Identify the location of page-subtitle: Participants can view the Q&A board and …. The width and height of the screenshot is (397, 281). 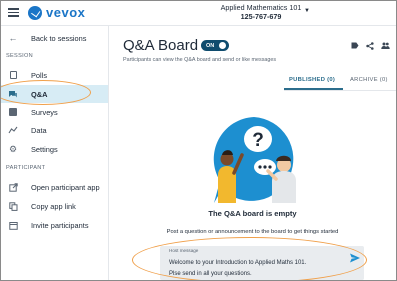
(200, 60).